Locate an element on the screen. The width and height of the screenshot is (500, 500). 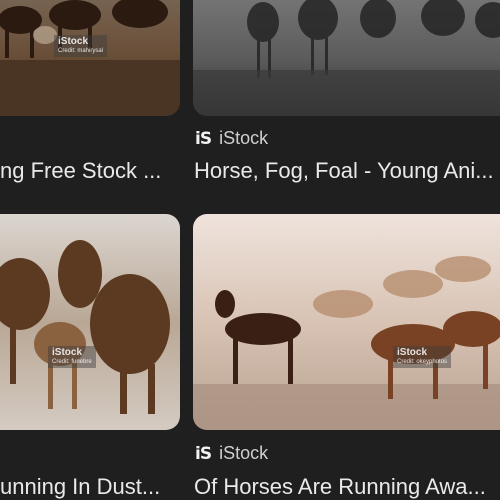
watermark-credit: Credit: mahirysal is located at coordinates (81, 51).